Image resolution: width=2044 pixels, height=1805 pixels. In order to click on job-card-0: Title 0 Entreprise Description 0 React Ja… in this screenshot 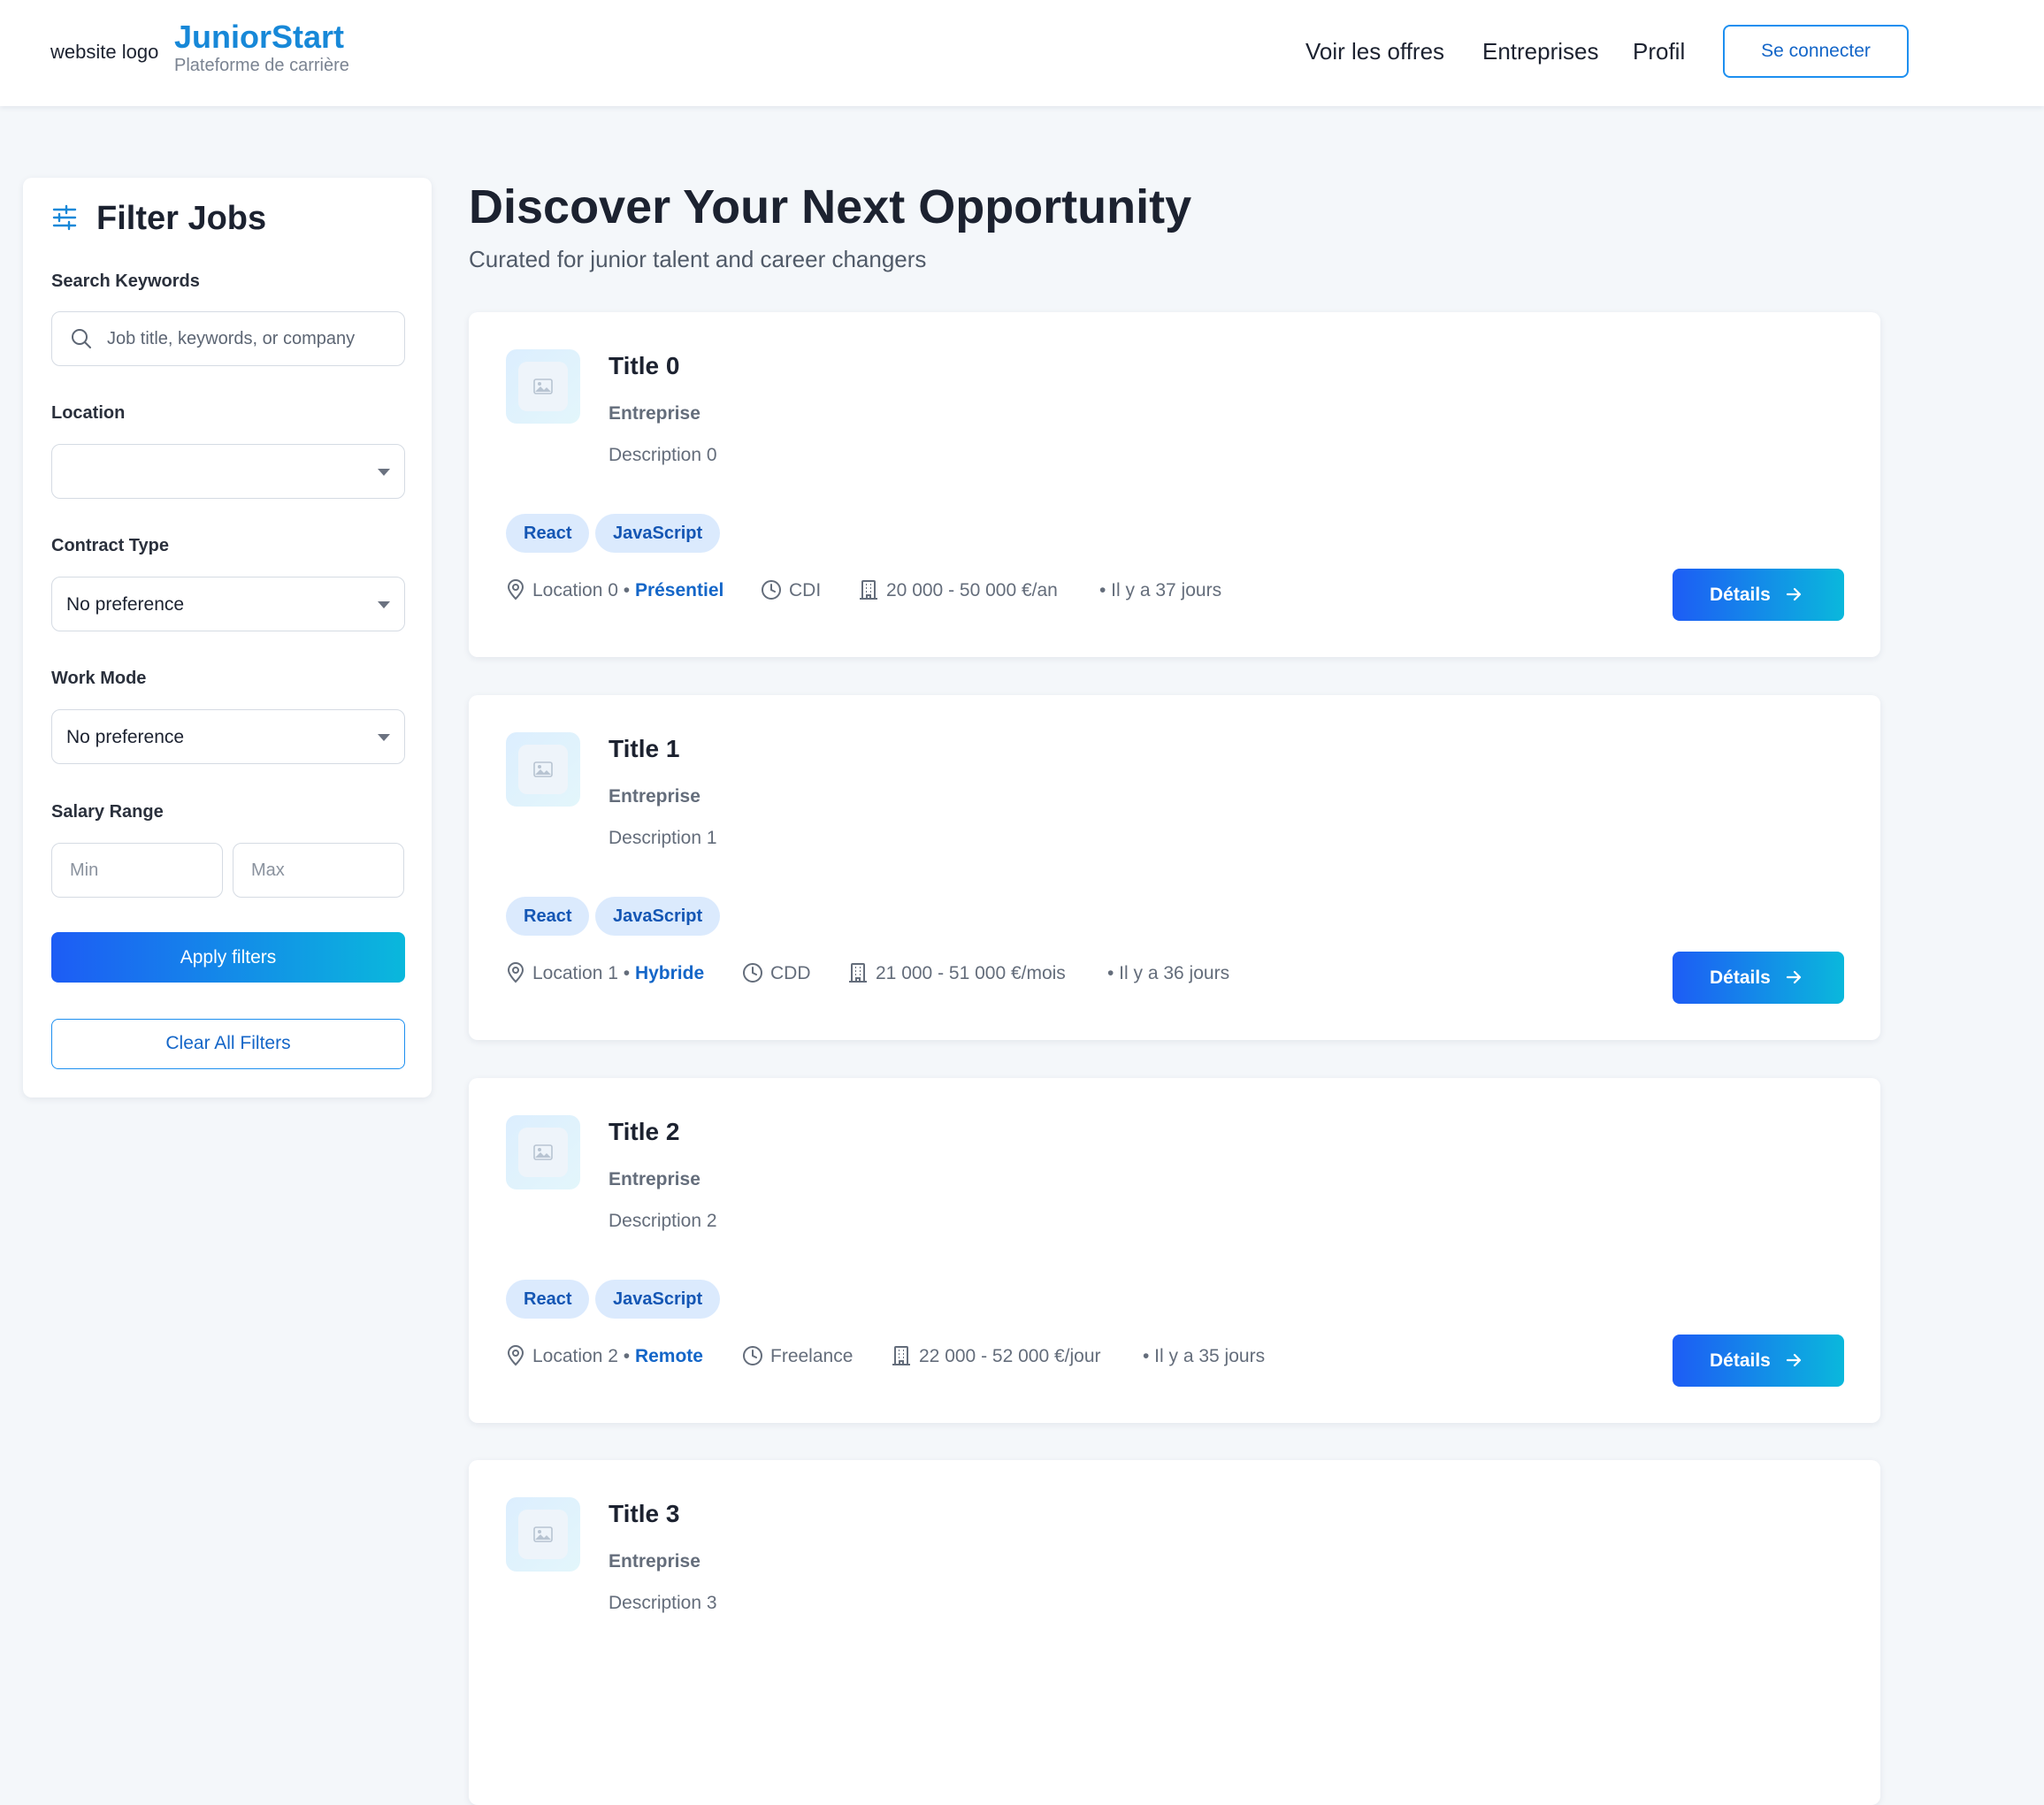, I will do `click(1174, 484)`.